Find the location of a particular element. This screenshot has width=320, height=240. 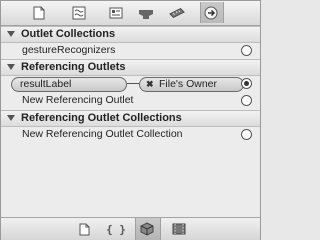

section-title: Referencing Outlet Collections is located at coordinates (101, 118).